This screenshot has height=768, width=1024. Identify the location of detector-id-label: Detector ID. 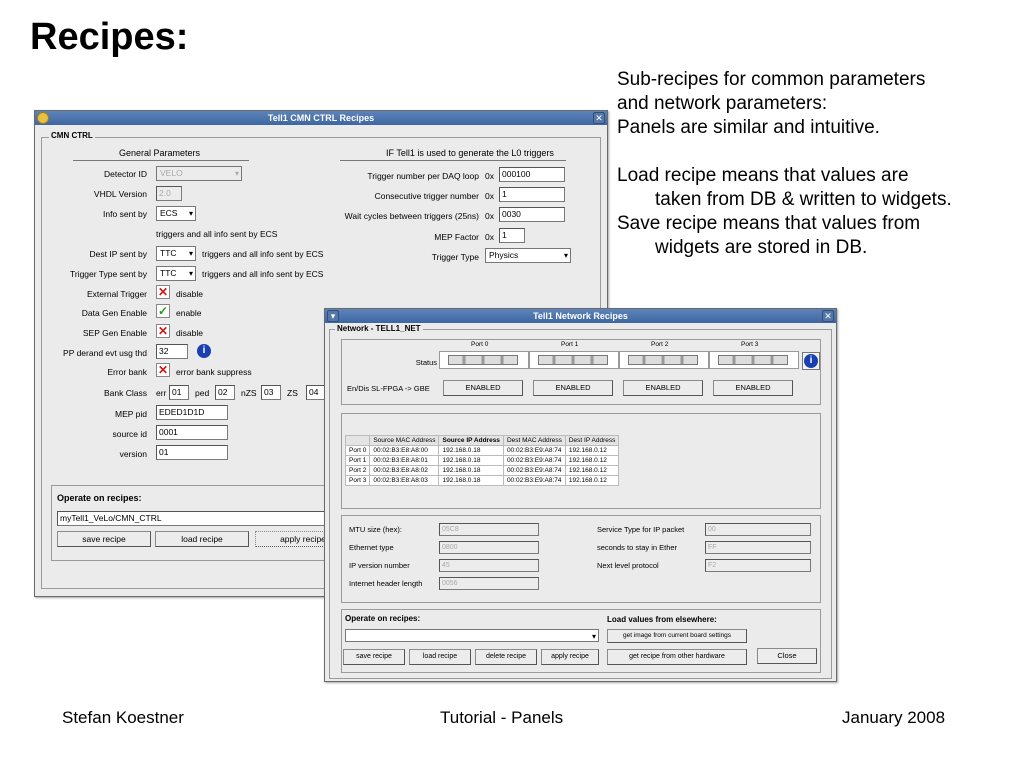
(125, 174).